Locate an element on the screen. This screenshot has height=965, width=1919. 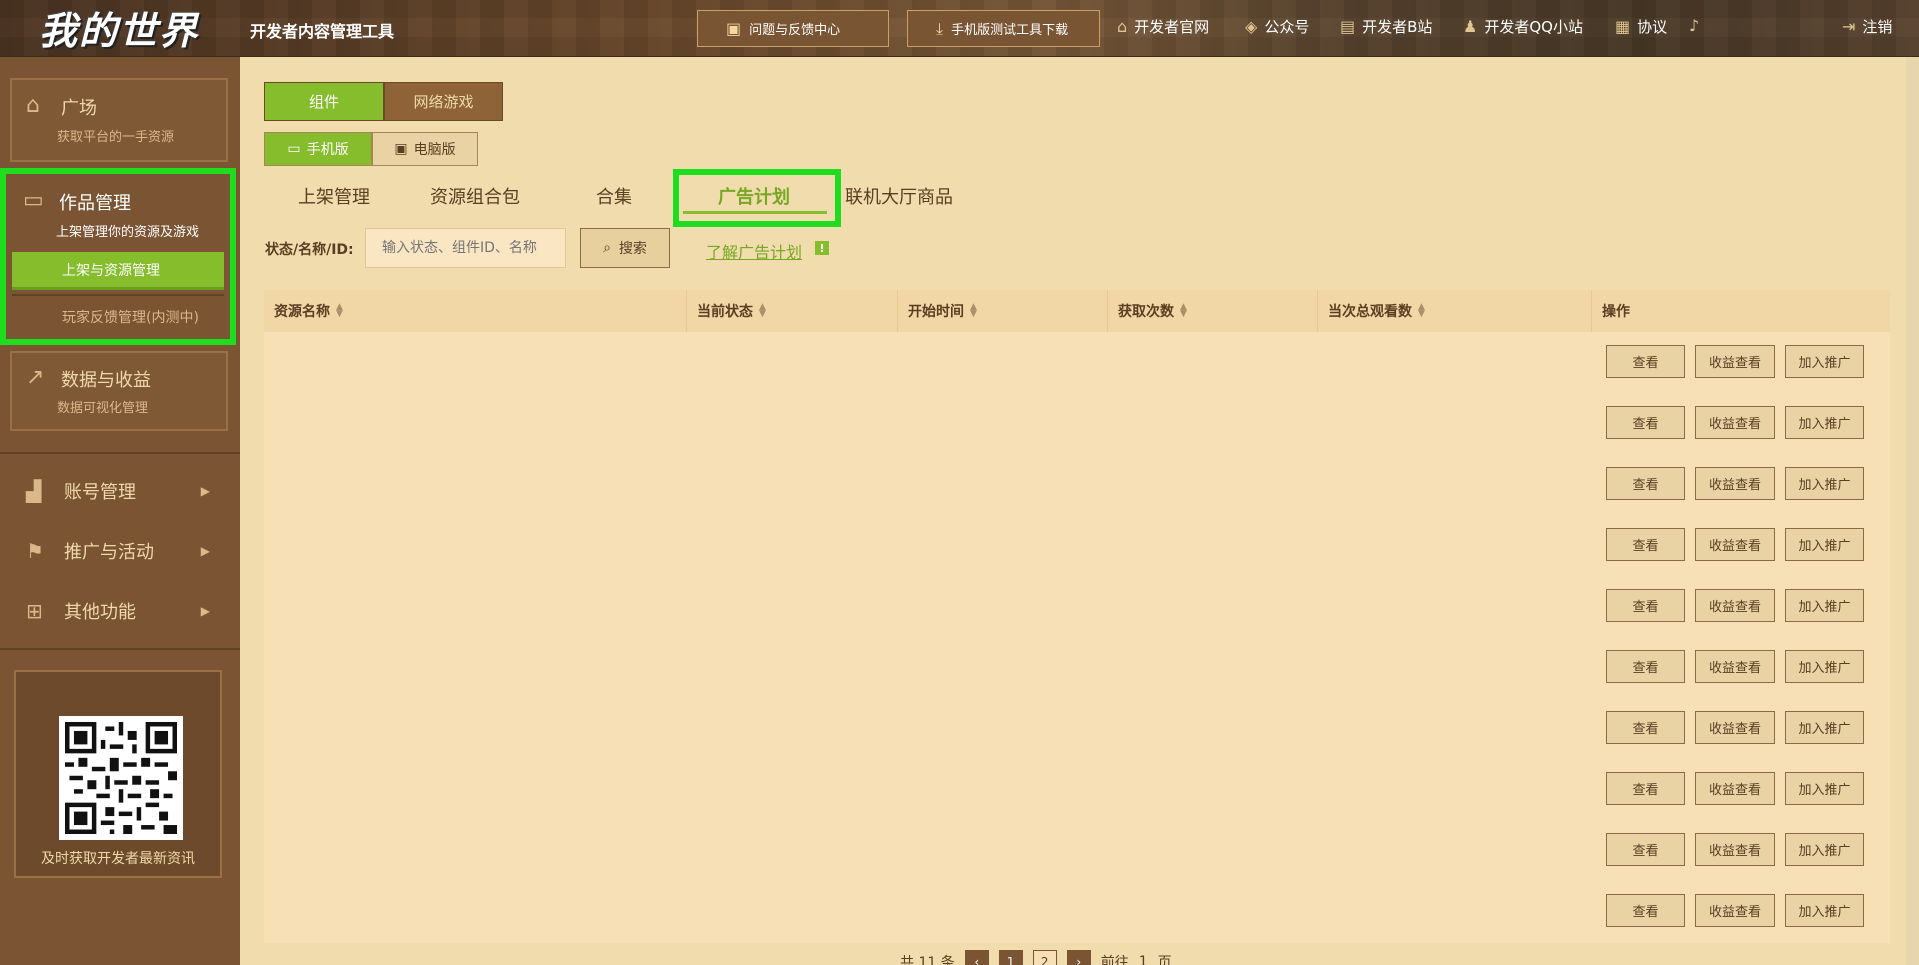
pagination-total: 共 11 条 is located at coordinates (927, 960).